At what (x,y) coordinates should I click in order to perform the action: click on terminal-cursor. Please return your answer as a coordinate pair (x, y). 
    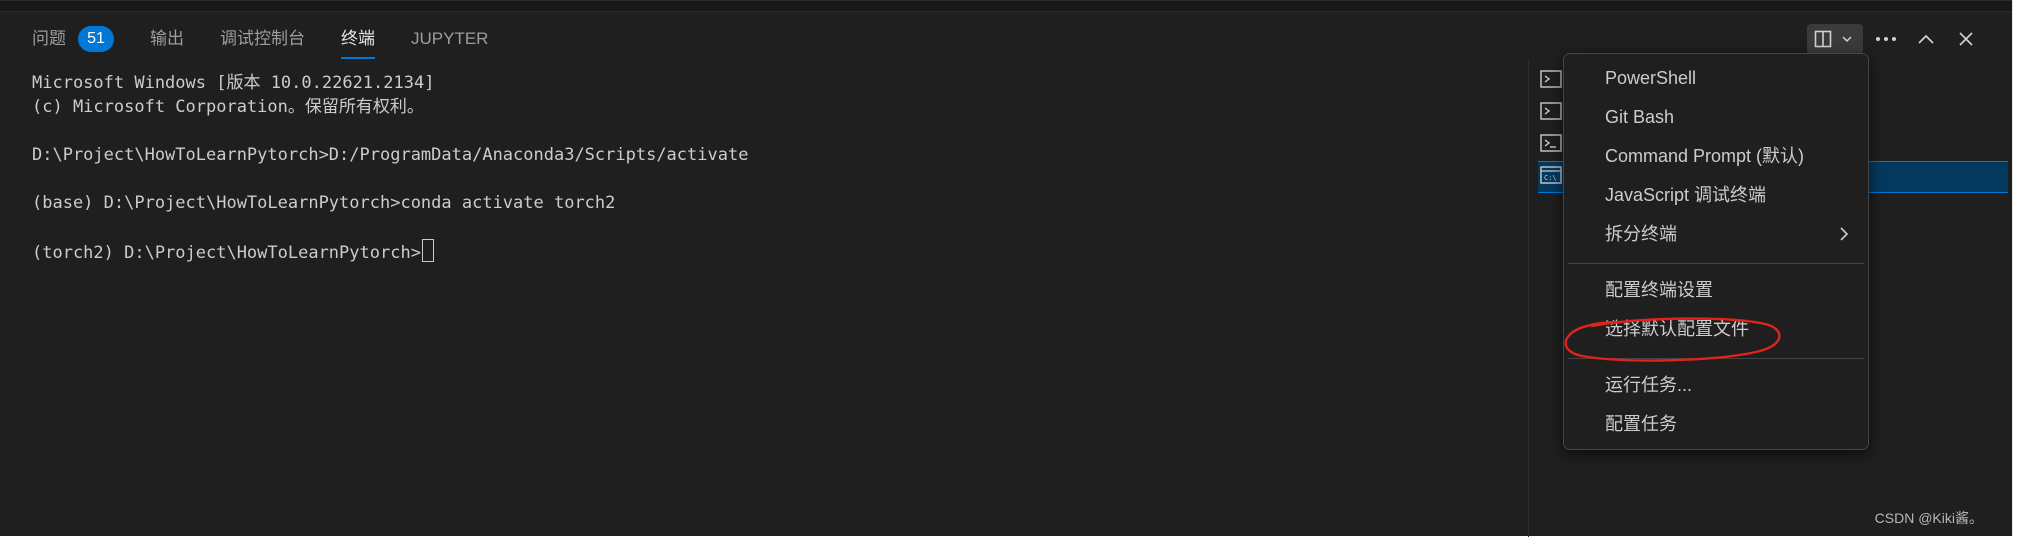
    Looking at the image, I should click on (427, 250).